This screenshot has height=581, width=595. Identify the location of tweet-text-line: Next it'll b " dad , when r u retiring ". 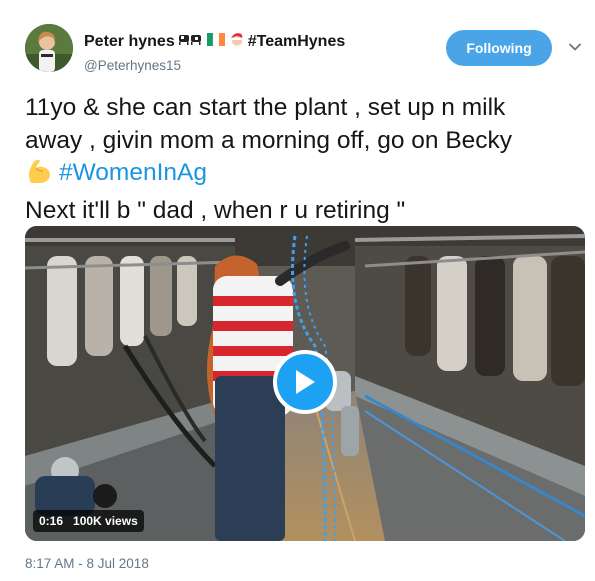
(215, 210).